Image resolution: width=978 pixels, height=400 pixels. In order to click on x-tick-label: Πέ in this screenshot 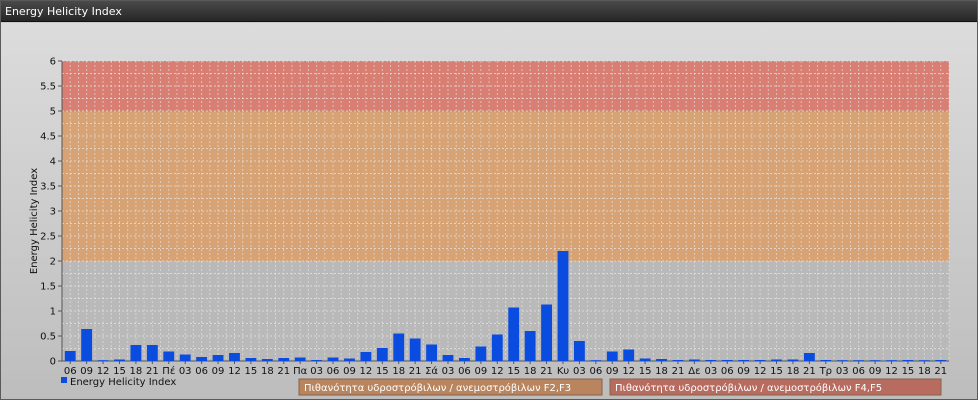, I will do `click(168, 371)`.